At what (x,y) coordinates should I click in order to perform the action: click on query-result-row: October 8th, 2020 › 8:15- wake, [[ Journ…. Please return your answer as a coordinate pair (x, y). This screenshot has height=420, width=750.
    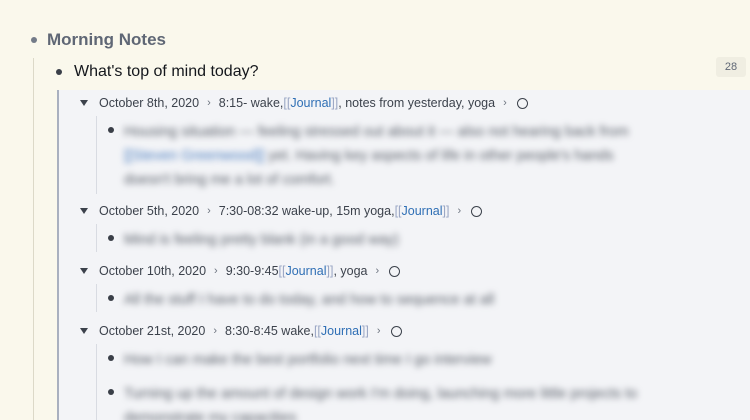
    Looking at the image, I should click on (303, 103).